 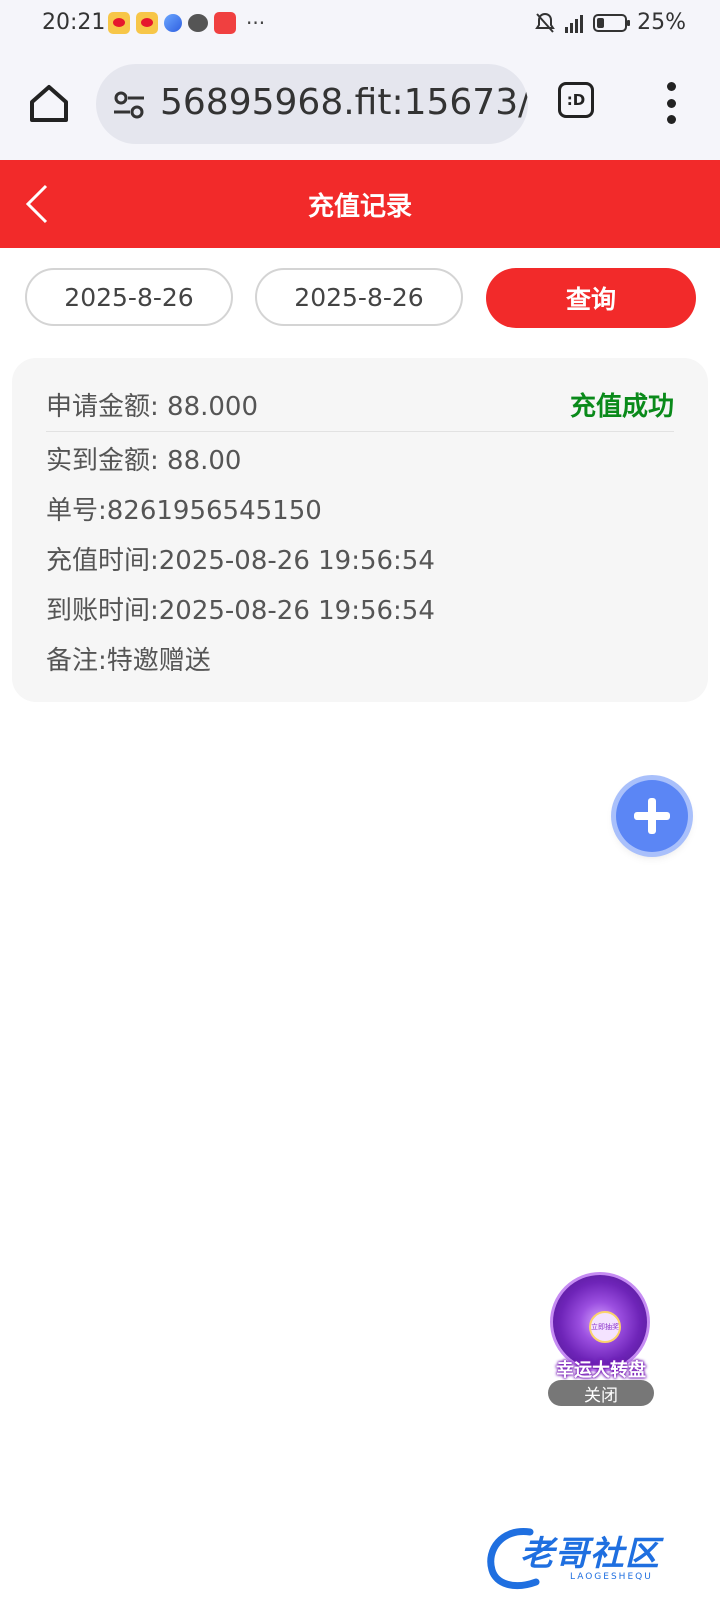 I want to click on battery-level-fill, so click(x=601, y=22).